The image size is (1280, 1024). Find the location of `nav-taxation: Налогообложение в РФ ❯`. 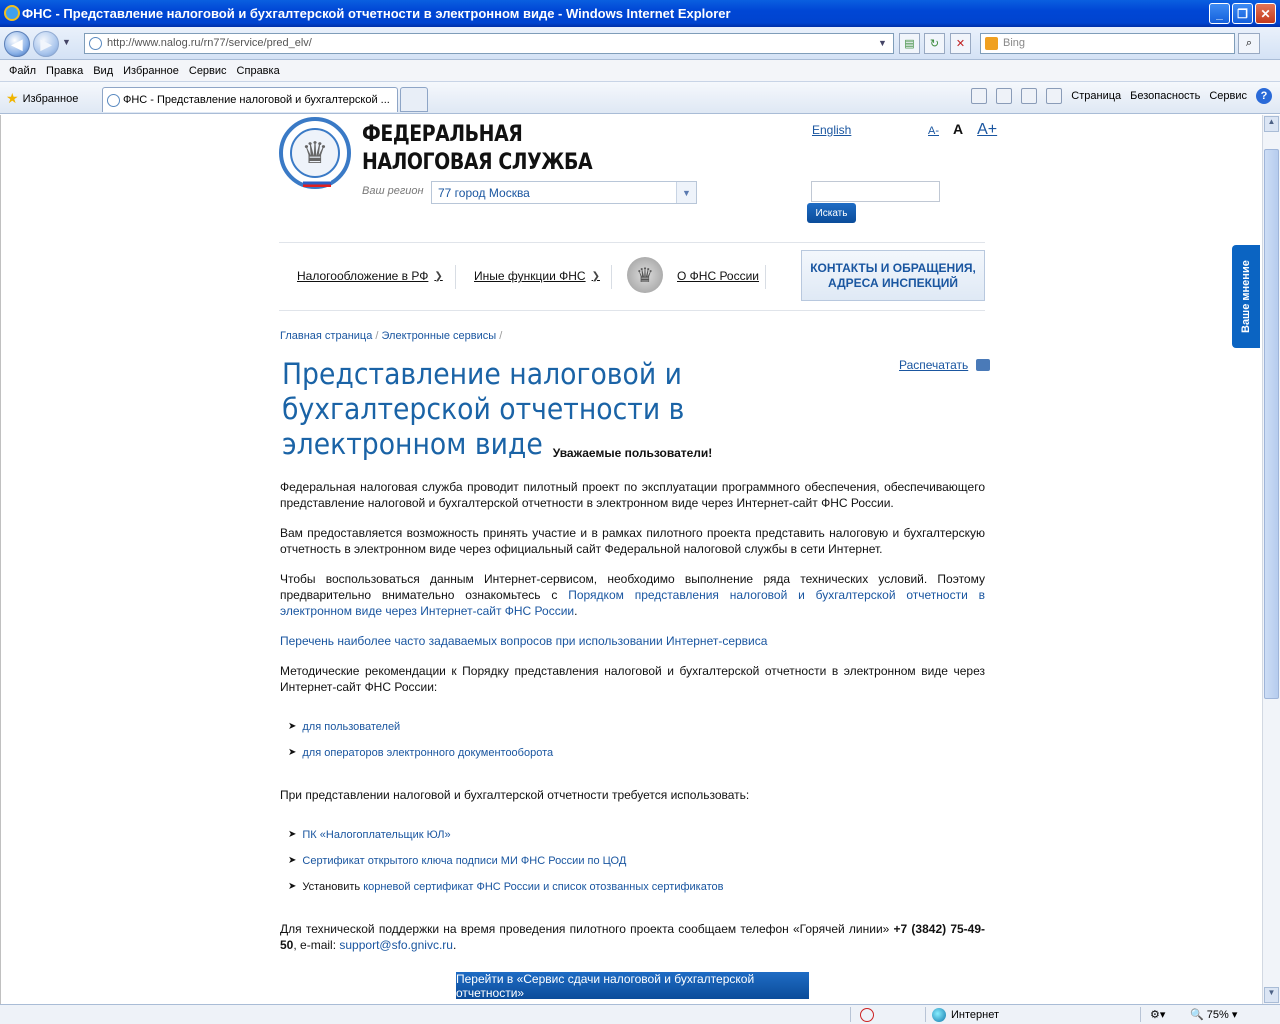

nav-taxation: Налогообложение в РФ ❯ is located at coordinates (370, 276).